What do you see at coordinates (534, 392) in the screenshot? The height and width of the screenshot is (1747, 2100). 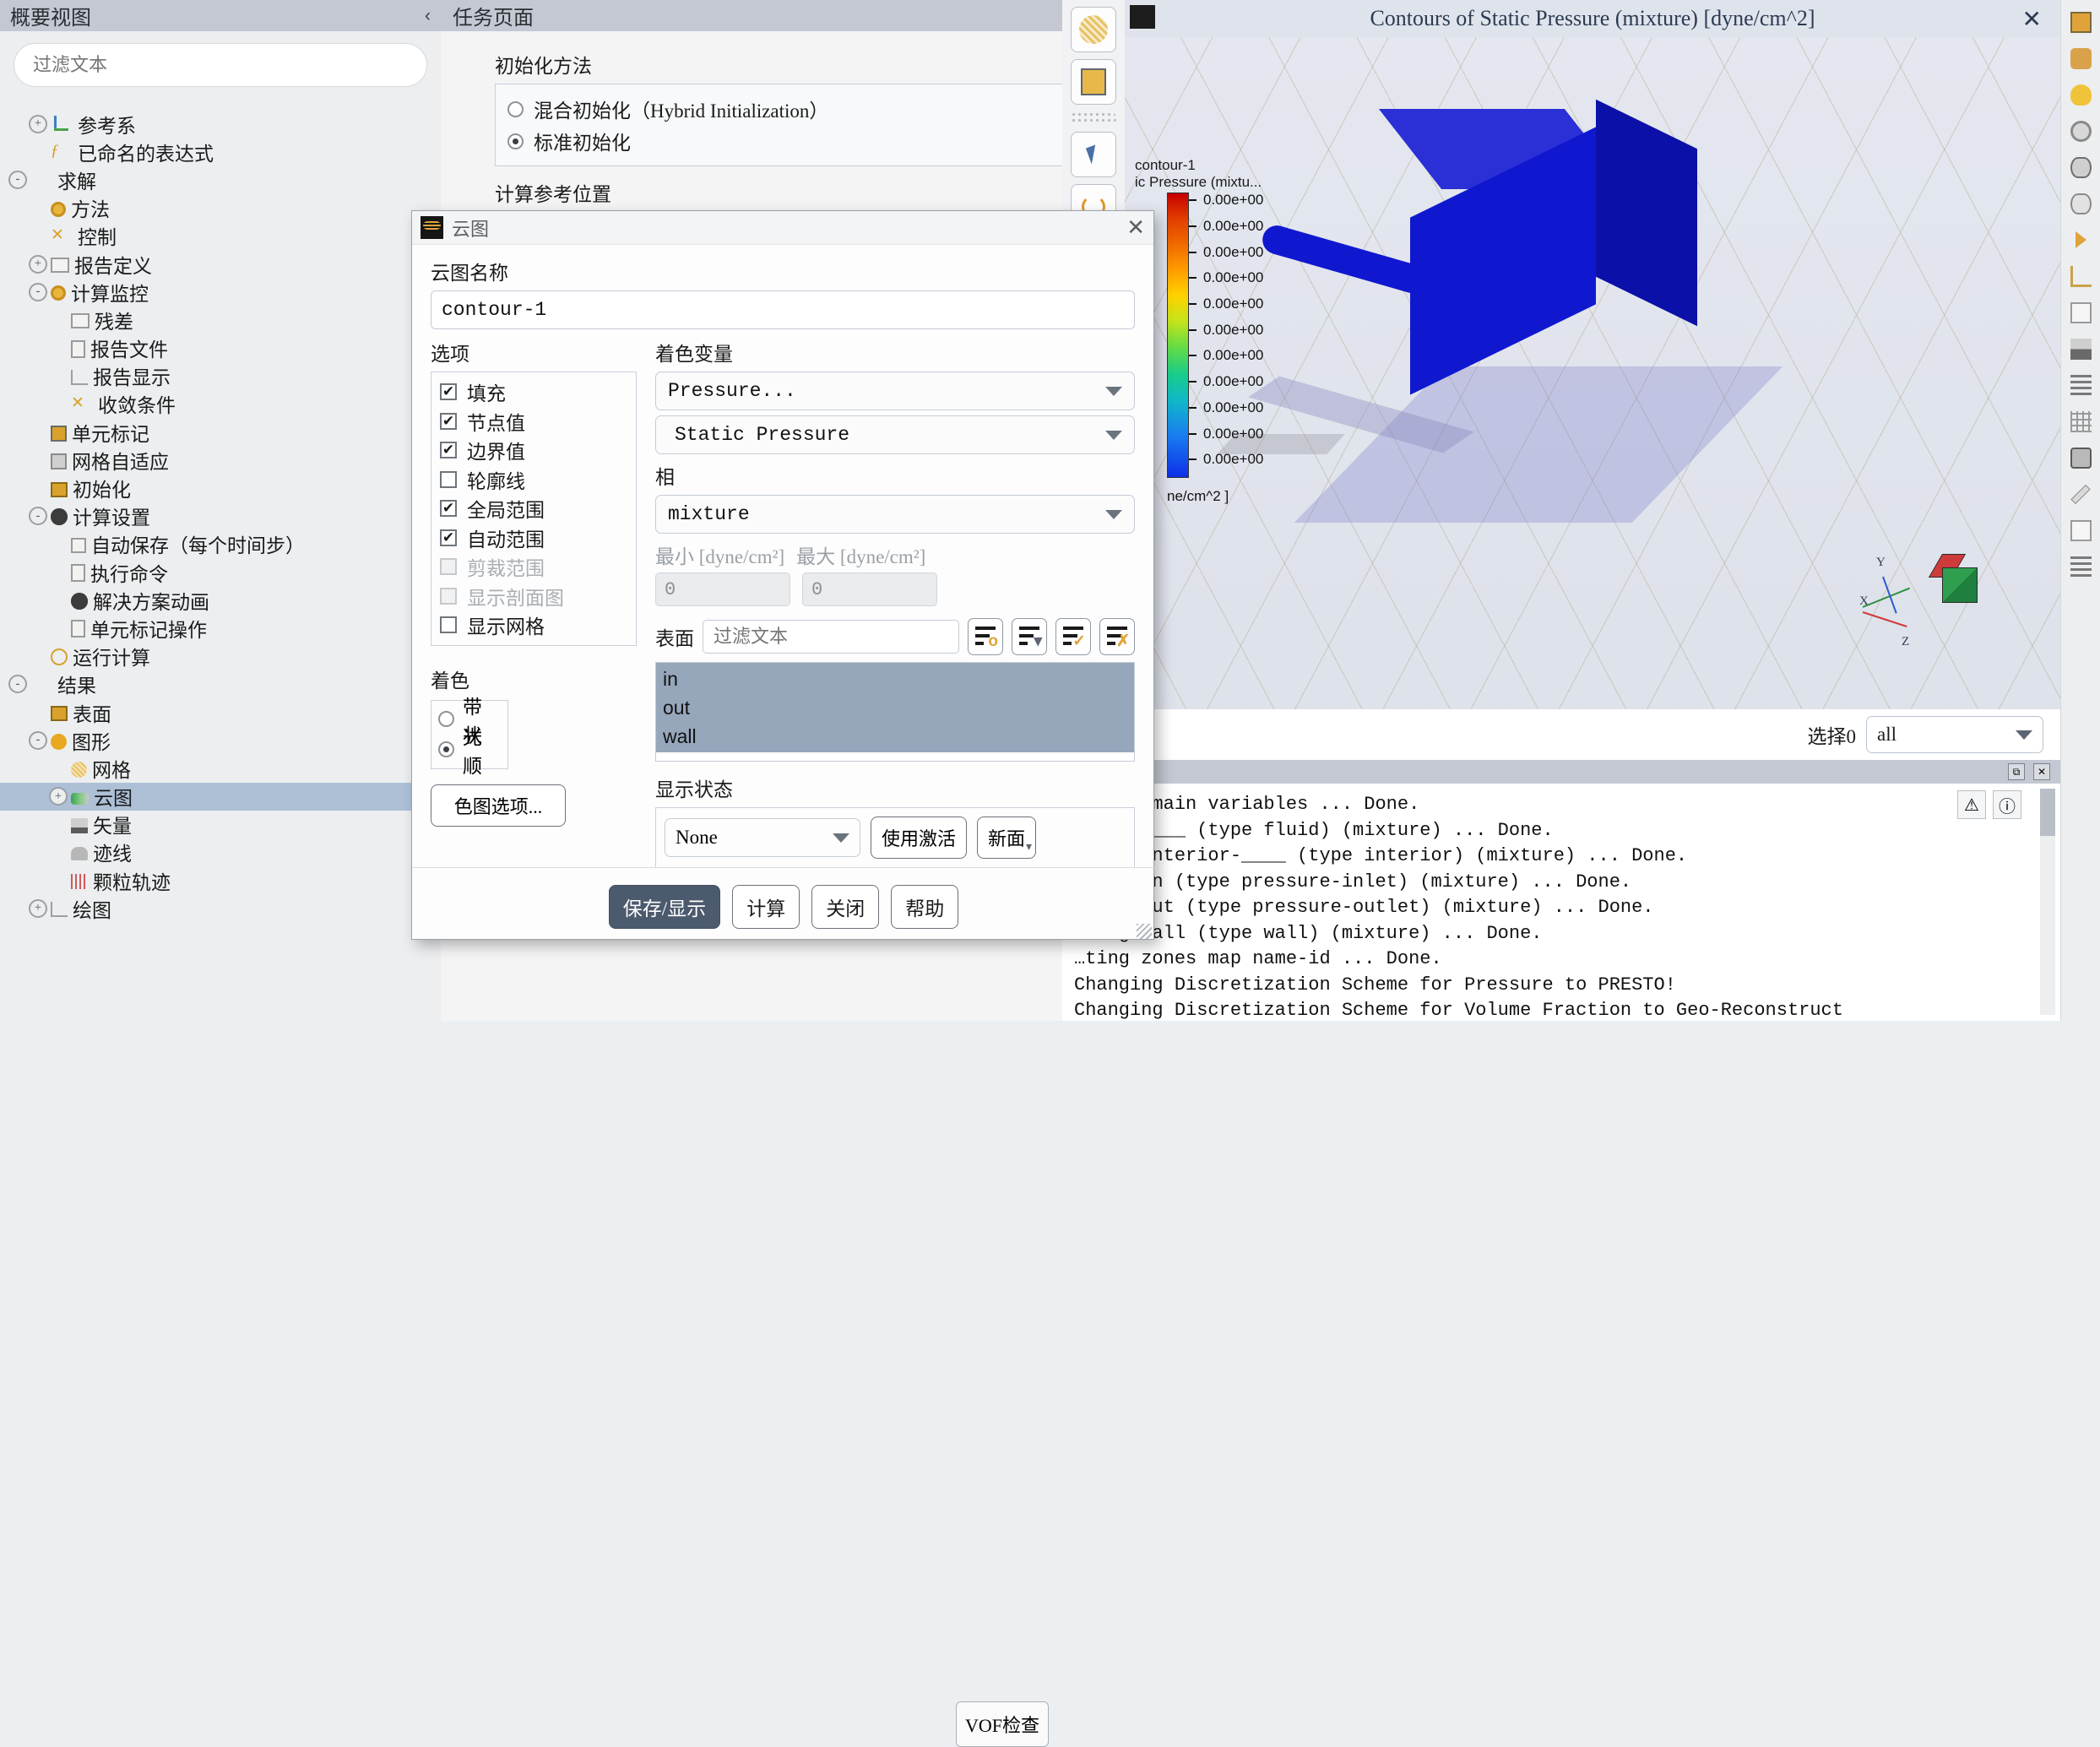 I see `option-checkbox-0: ✔ 填充` at bounding box center [534, 392].